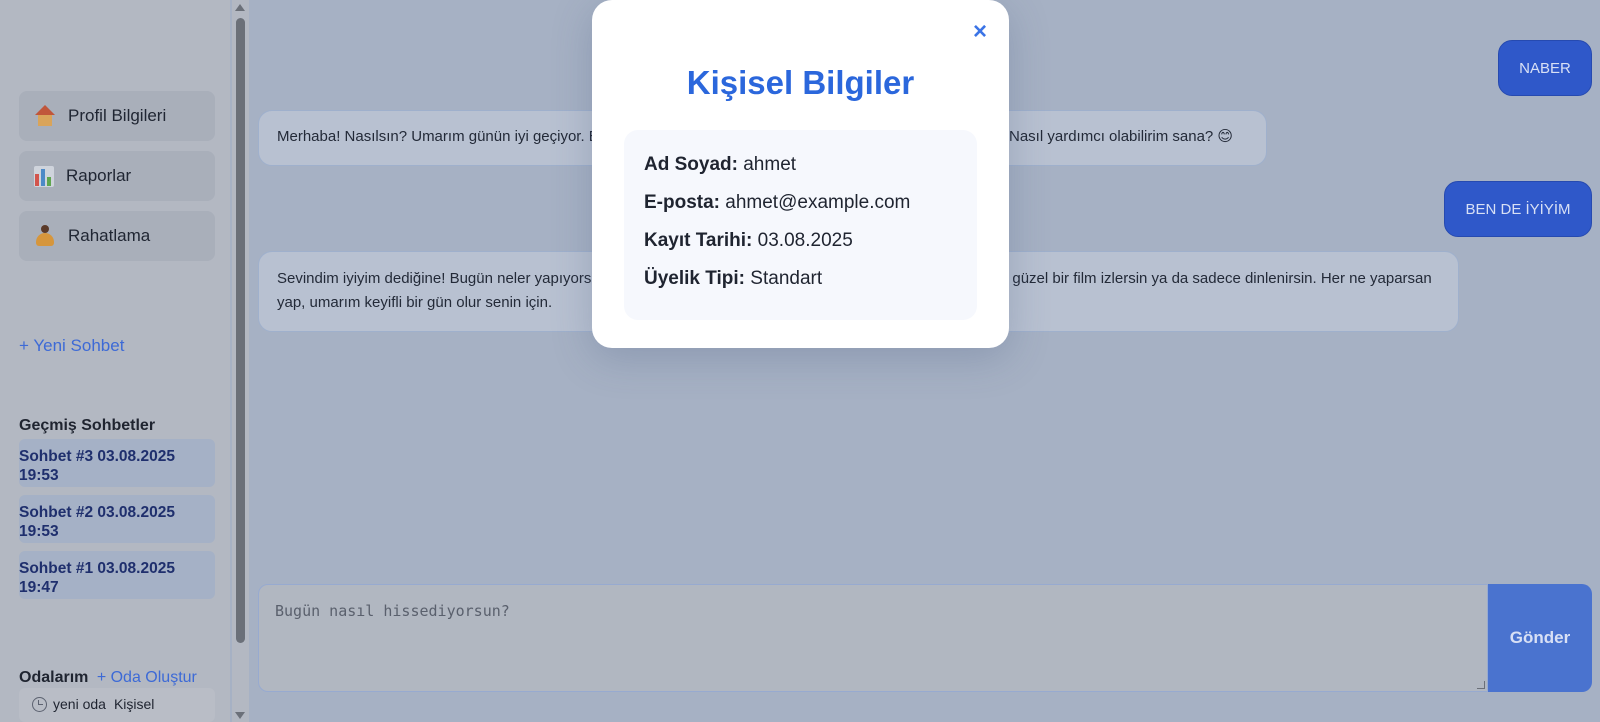  What do you see at coordinates (97, 568) in the screenshot?
I see `history-item-title: Sohbet #1 03.08.2025` at bounding box center [97, 568].